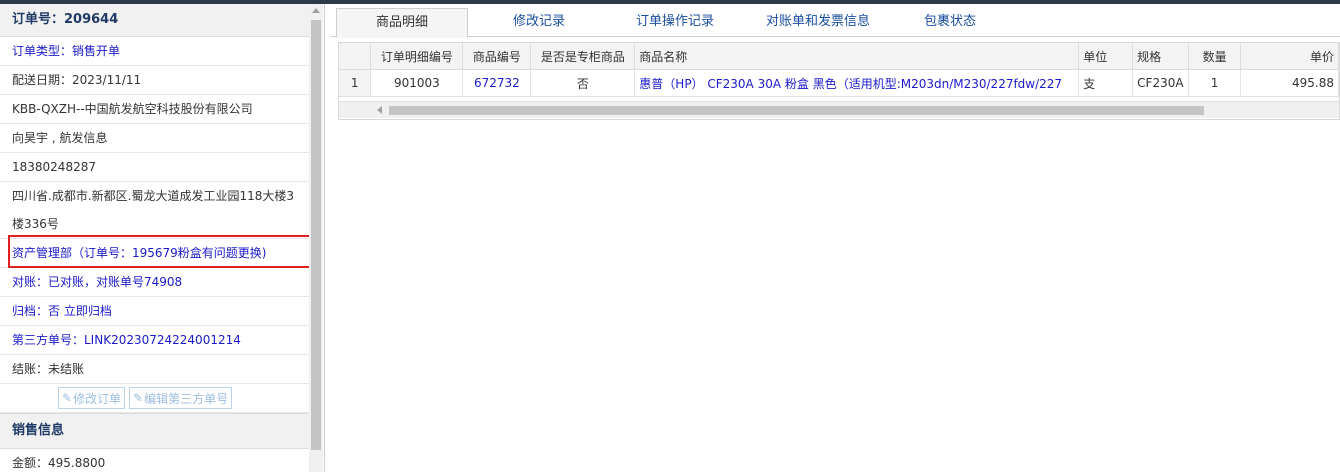  I want to click on delivery-date: 配送日期：2023/11/11, so click(154, 80).